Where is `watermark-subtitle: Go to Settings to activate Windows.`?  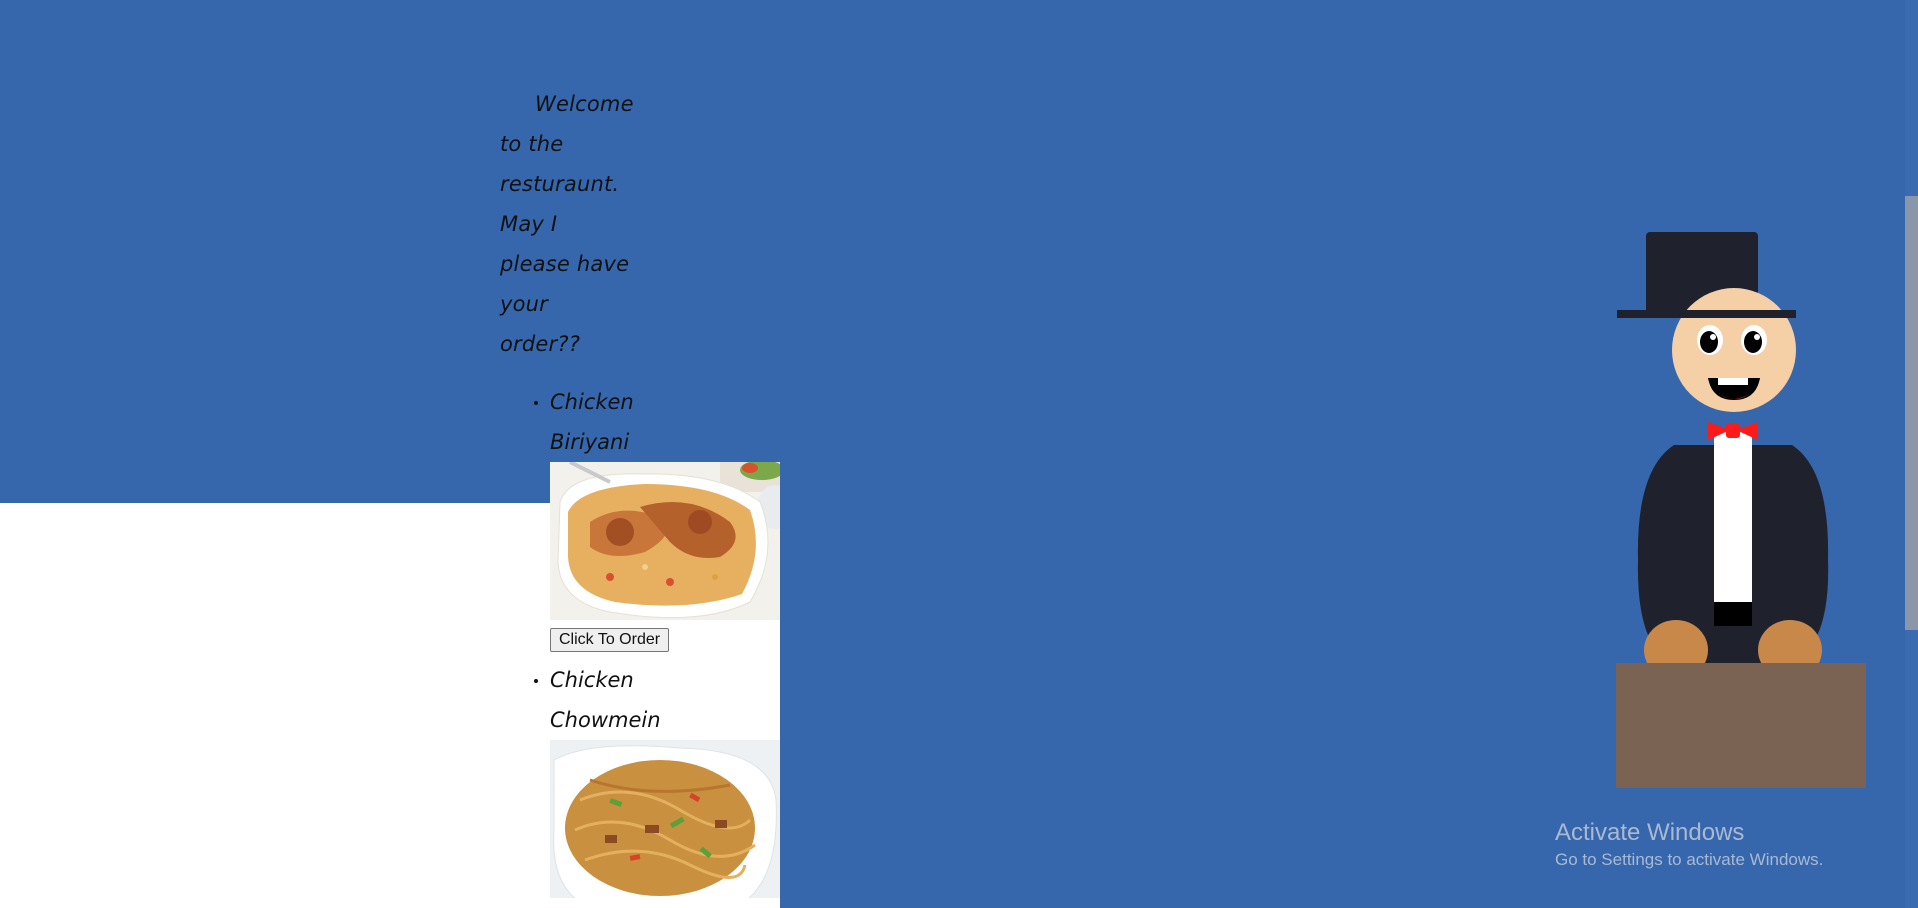 watermark-subtitle: Go to Settings to activate Windows. is located at coordinates (1689, 859).